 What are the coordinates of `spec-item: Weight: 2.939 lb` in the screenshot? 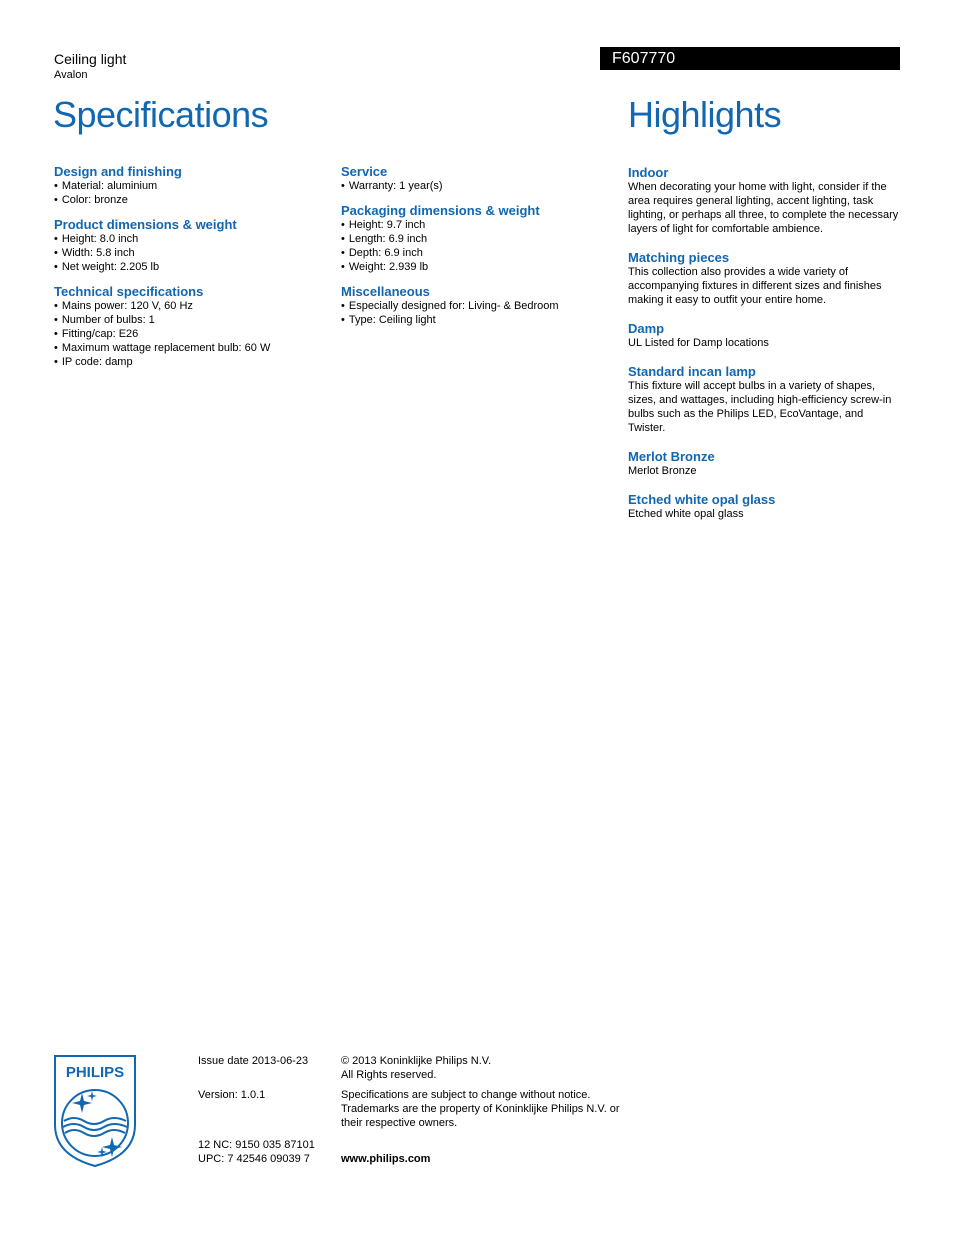 It's located at (481, 267).